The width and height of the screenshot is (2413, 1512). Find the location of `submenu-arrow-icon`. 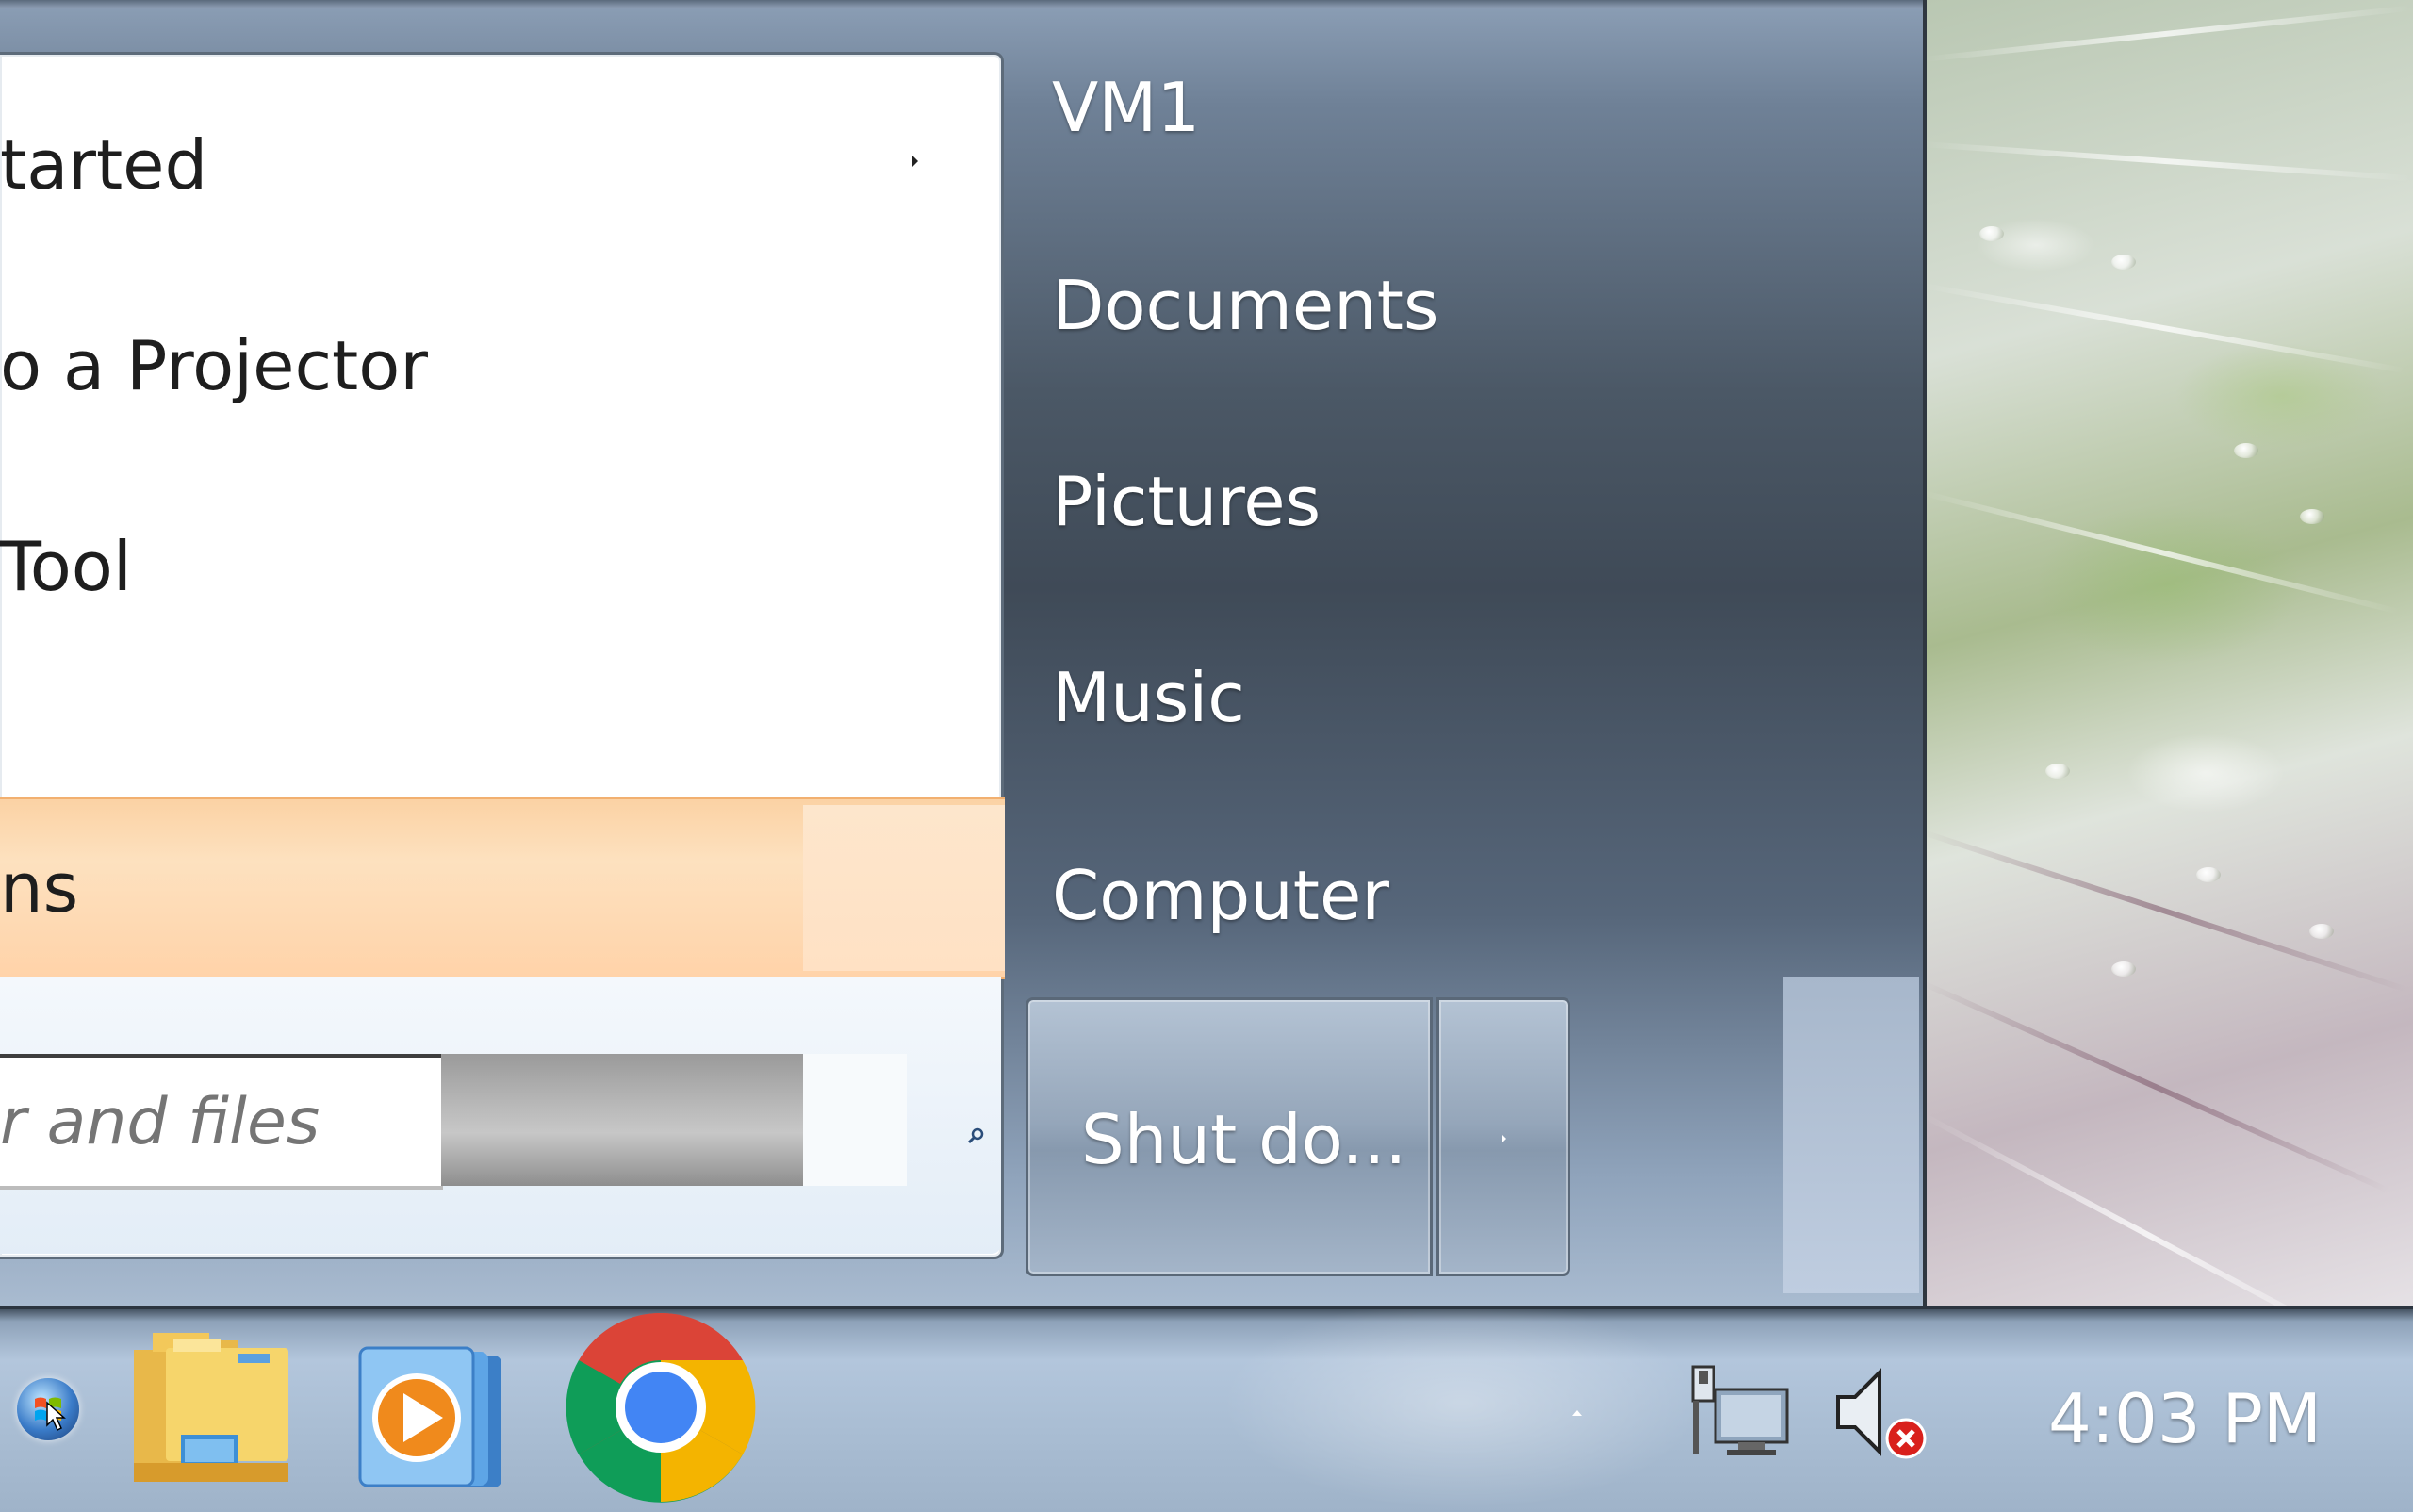

submenu-arrow-icon is located at coordinates (915, 162).